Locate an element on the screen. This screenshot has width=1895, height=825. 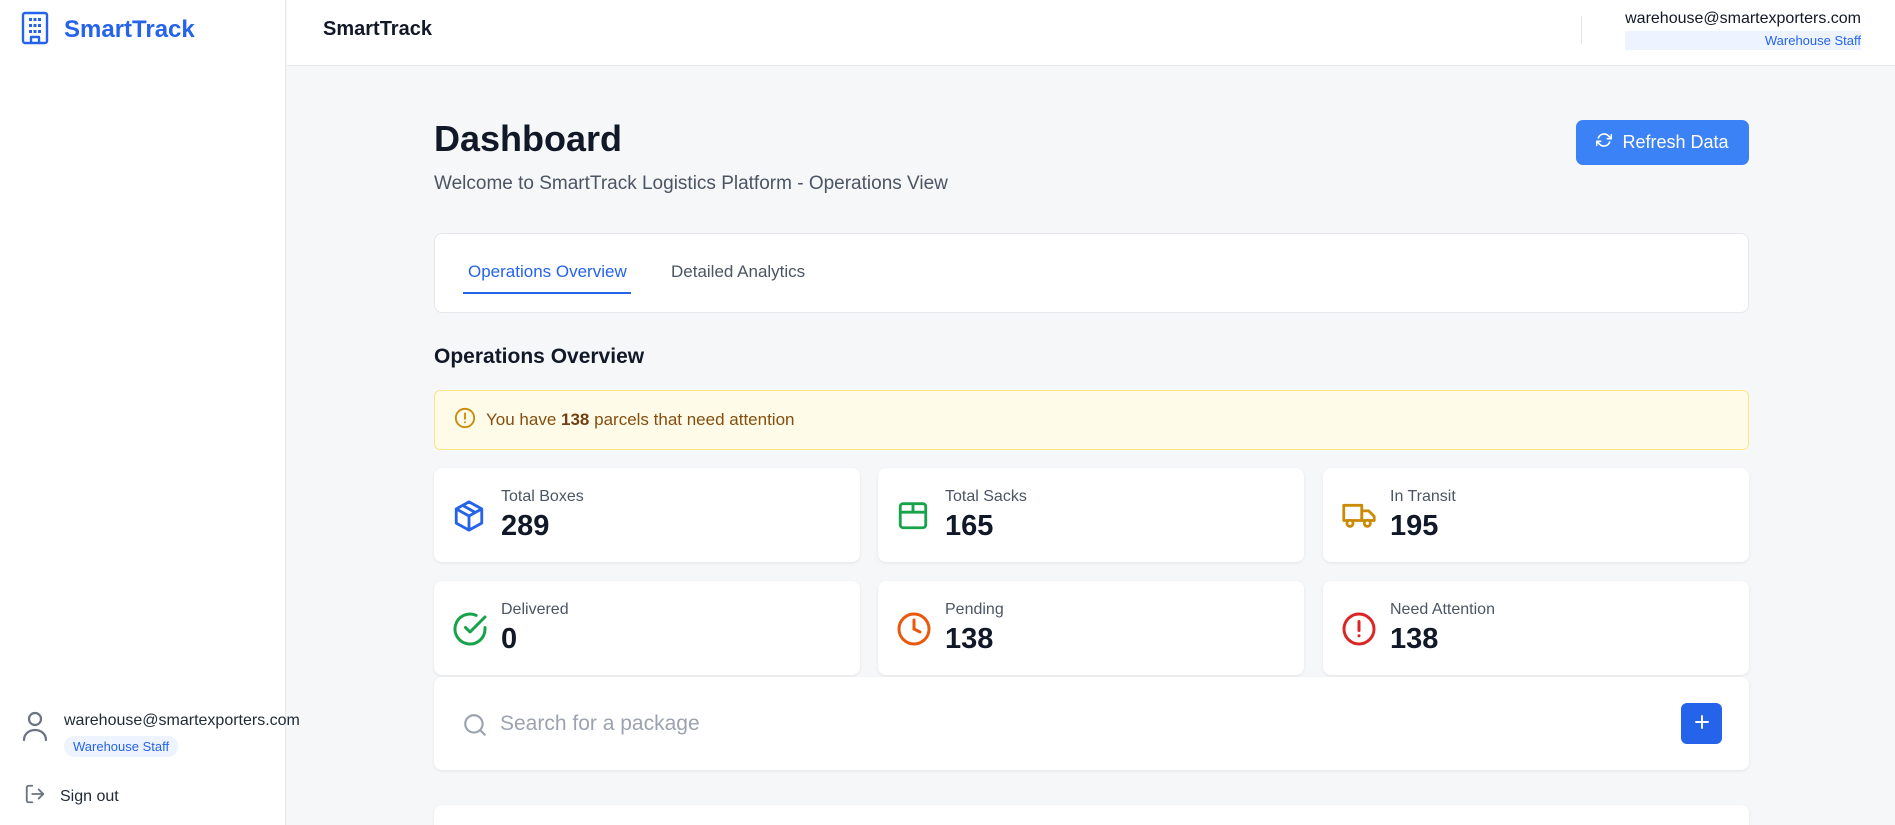
tab-operations-overview: Operations Overview is located at coordinates (547, 272).